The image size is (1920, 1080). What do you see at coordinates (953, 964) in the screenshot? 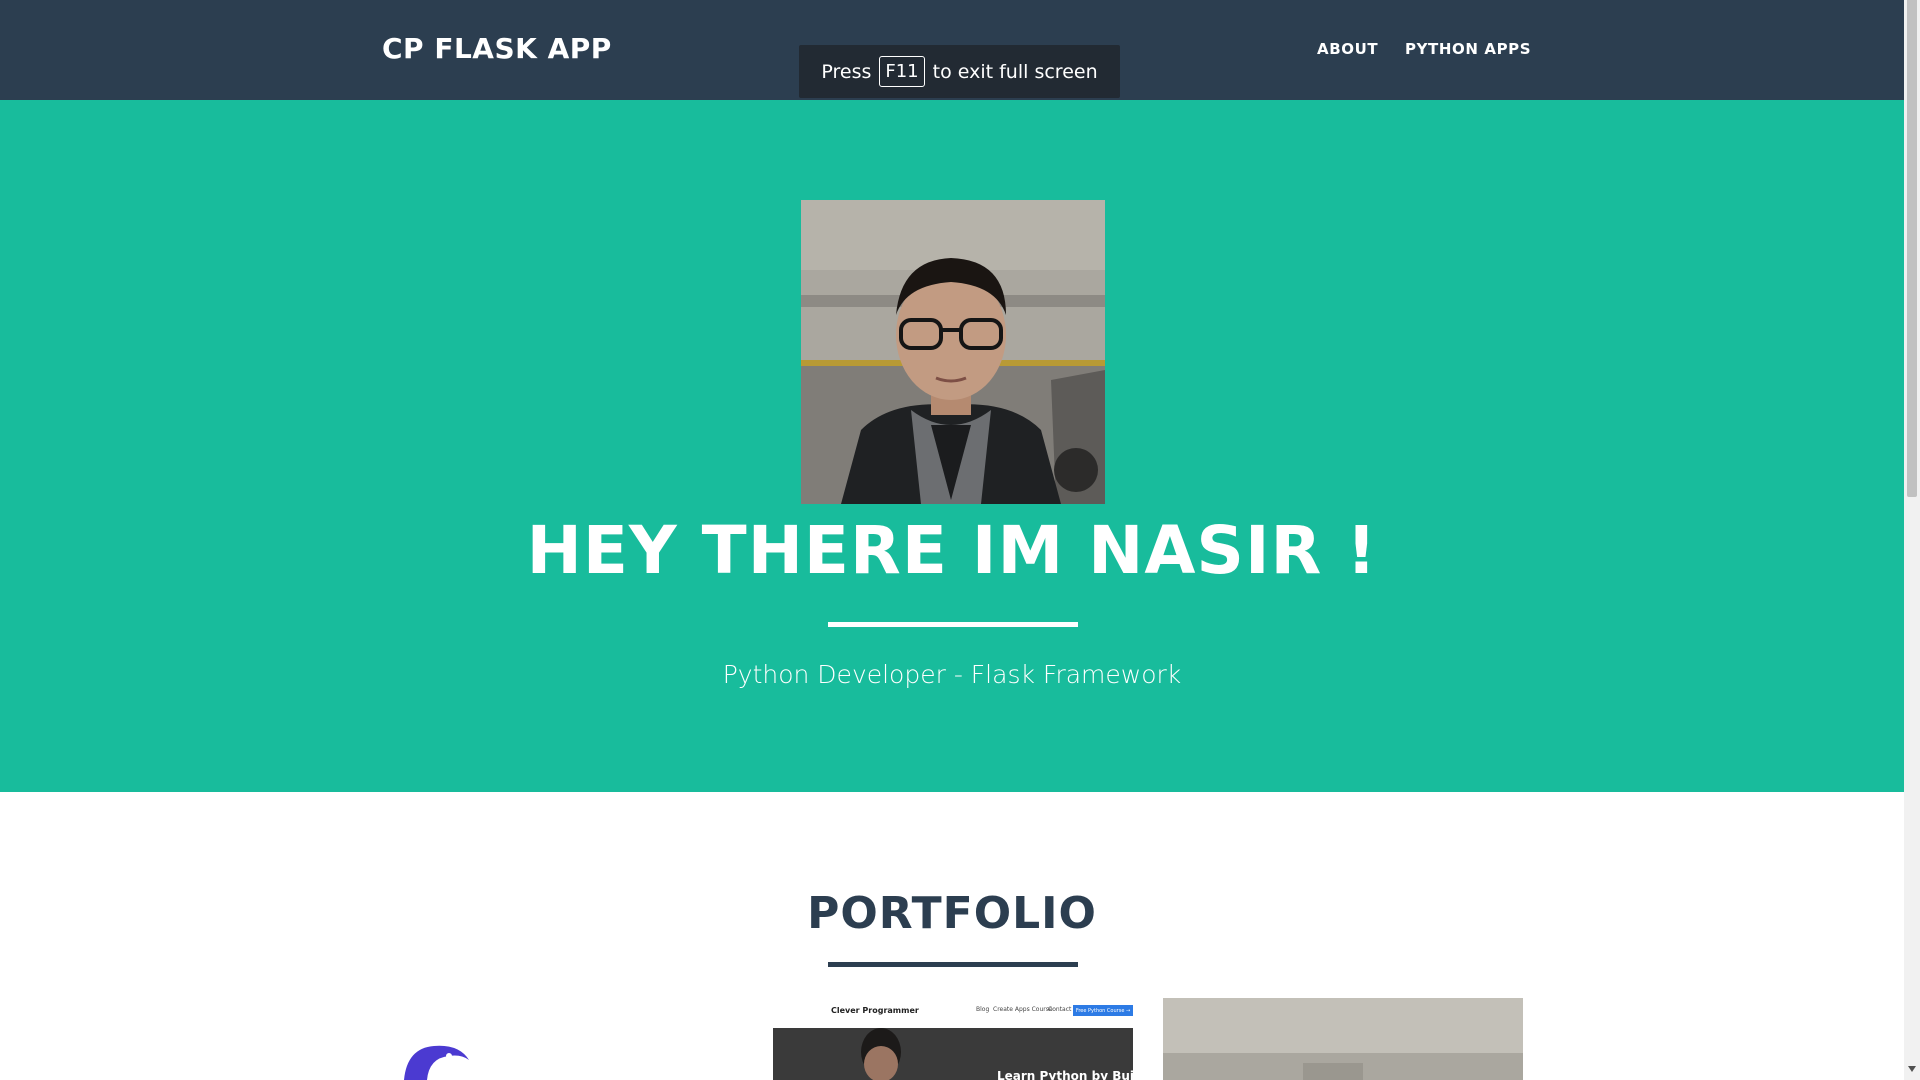
I see `portfolio-divider` at bounding box center [953, 964].